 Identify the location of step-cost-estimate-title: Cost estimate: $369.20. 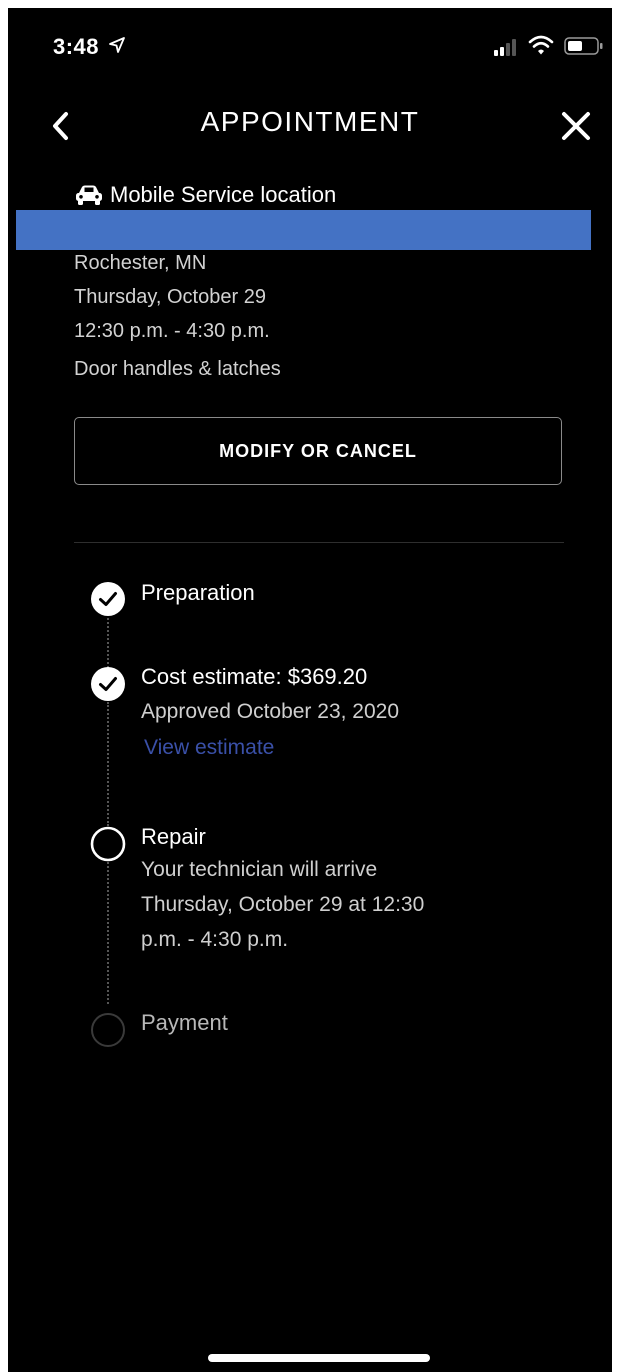
(254, 676).